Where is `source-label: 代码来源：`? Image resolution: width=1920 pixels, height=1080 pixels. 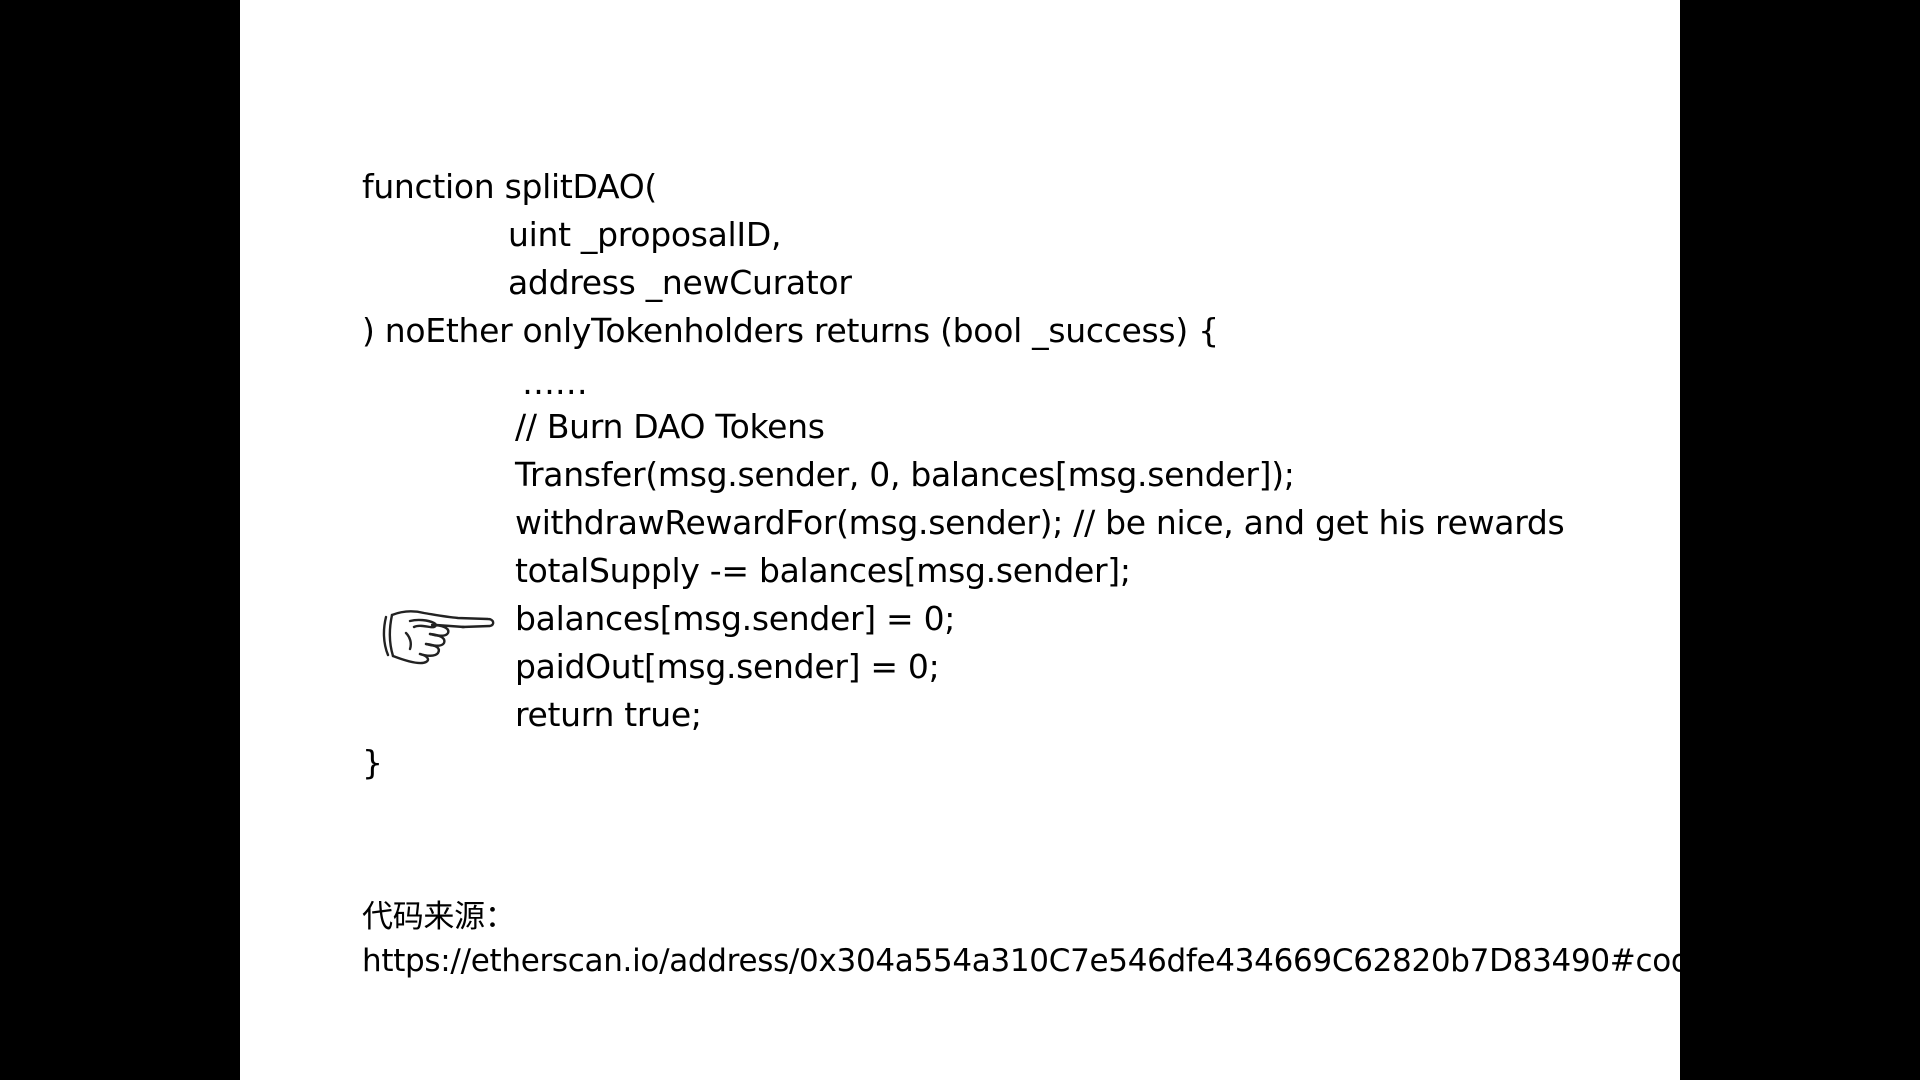 source-label: 代码来源： is located at coordinates (439, 917).